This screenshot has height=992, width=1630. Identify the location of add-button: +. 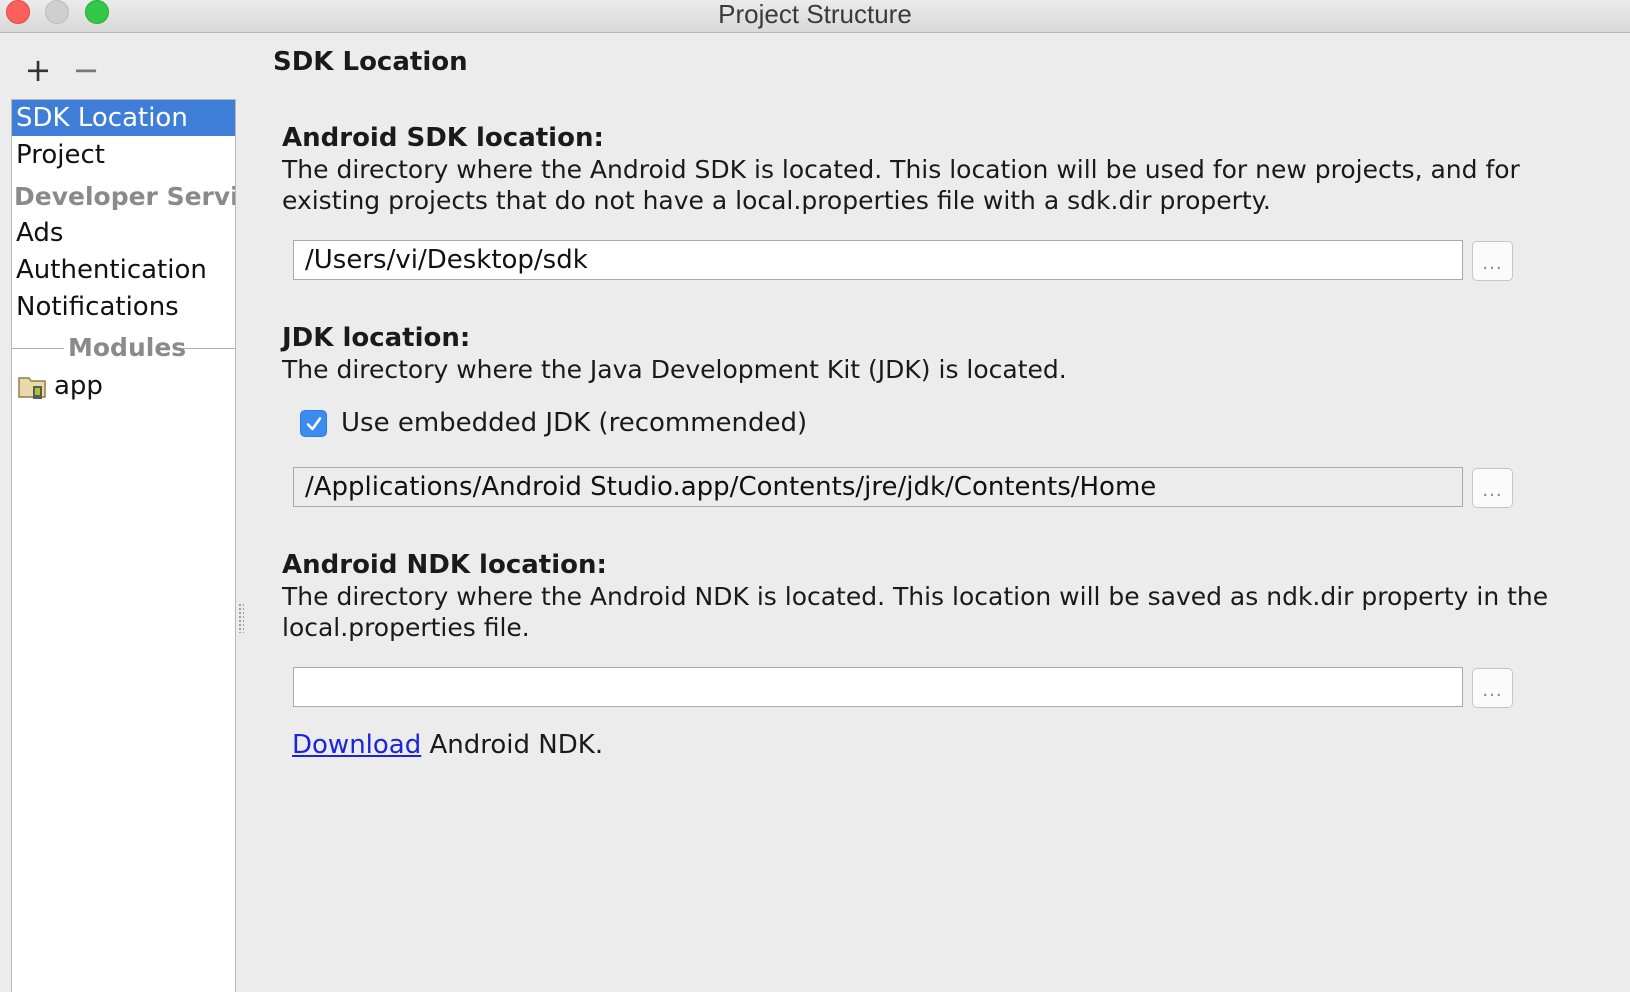
(38, 70).